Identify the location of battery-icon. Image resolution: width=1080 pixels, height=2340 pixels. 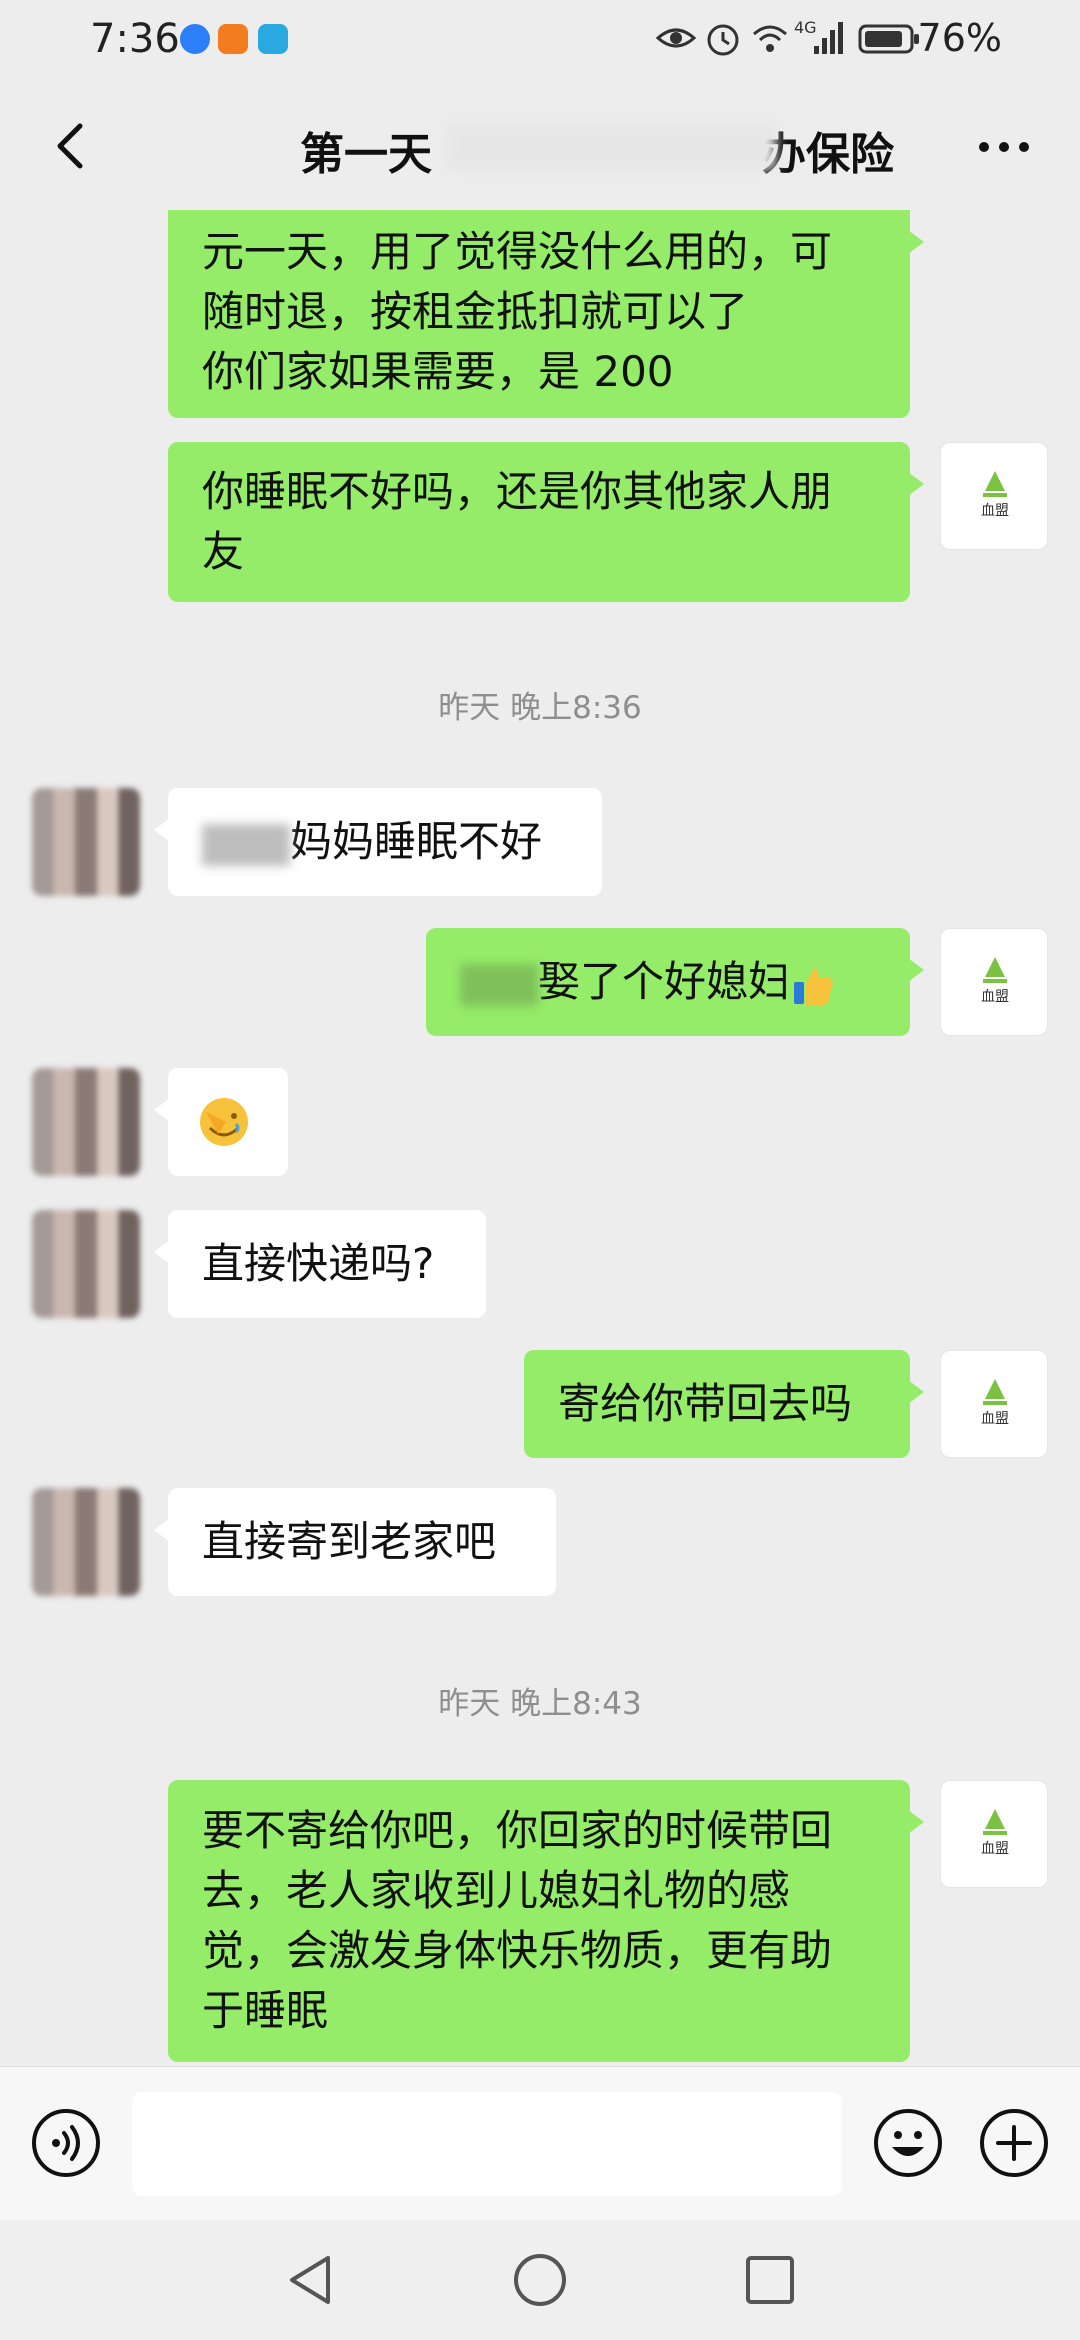
(888, 39).